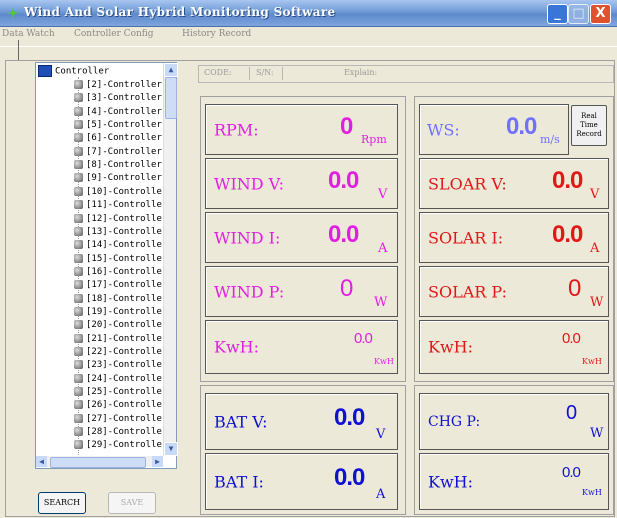 The image size is (617, 518). I want to click on solar-i-unit: A, so click(595, 248).